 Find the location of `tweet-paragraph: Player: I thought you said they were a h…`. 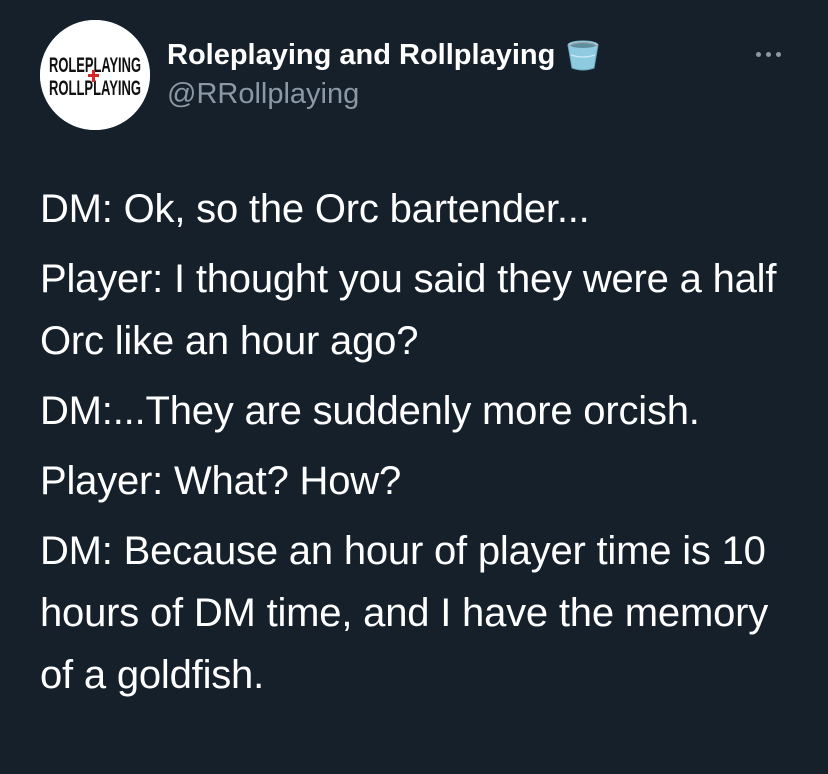

tweet-paragraph: Player: I thought you said they were a h… is located at coordinates (408, 310).